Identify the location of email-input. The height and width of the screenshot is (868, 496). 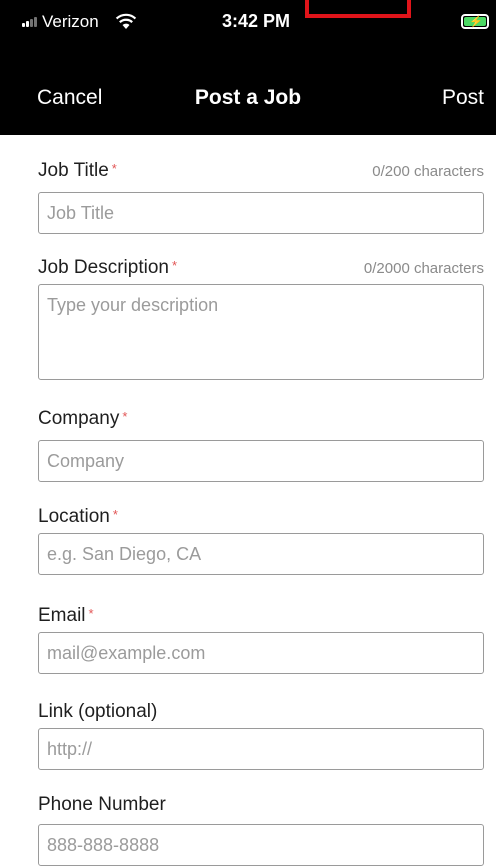
(261, 653).